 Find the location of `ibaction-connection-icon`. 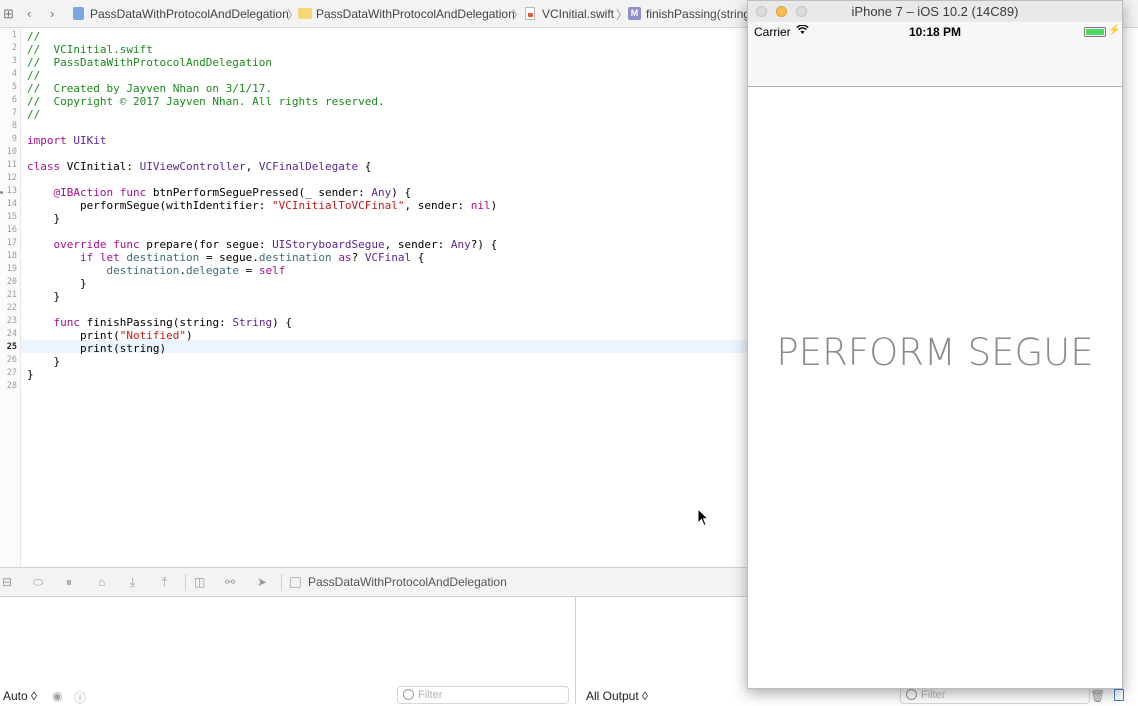

ibaction-connection-icon is located at coordinates (1, 192).